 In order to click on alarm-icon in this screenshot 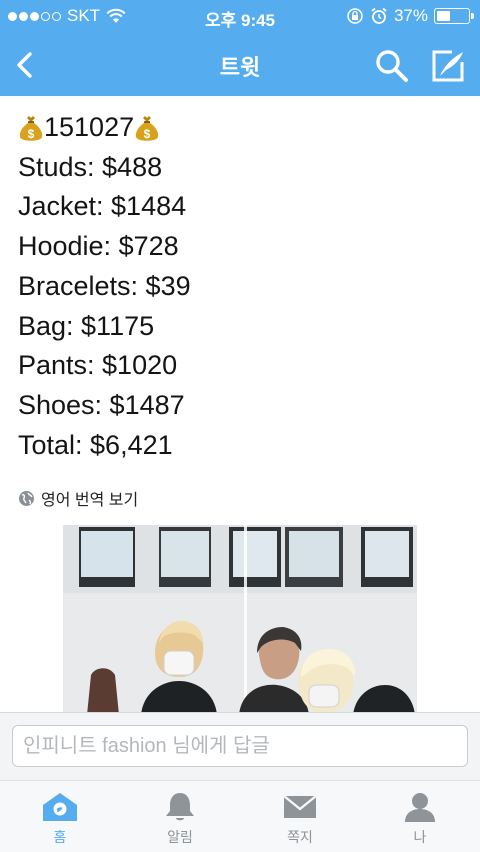, I will do `click(379, 15)`.